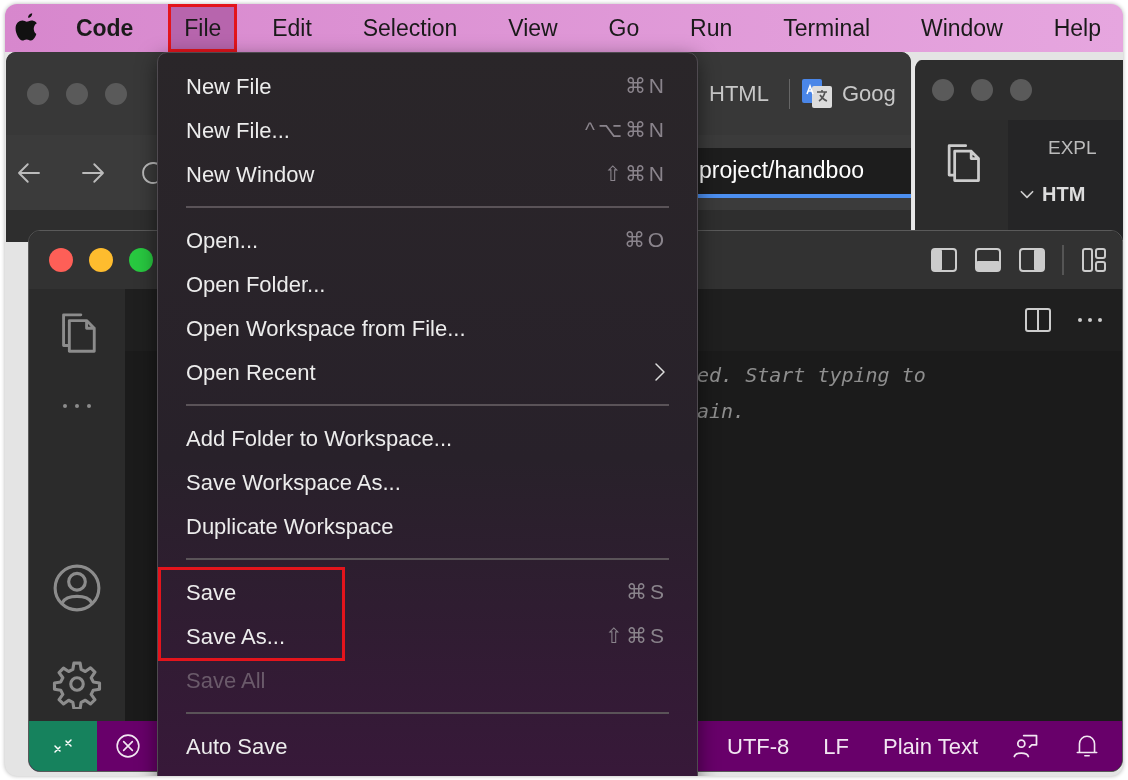 The width and height of the screenshot is (1128, 780). What do you see at coordinates (1032, 260) in the screenshot?
I see `sidebar-right-icon` at bounding box center [1032, 260].